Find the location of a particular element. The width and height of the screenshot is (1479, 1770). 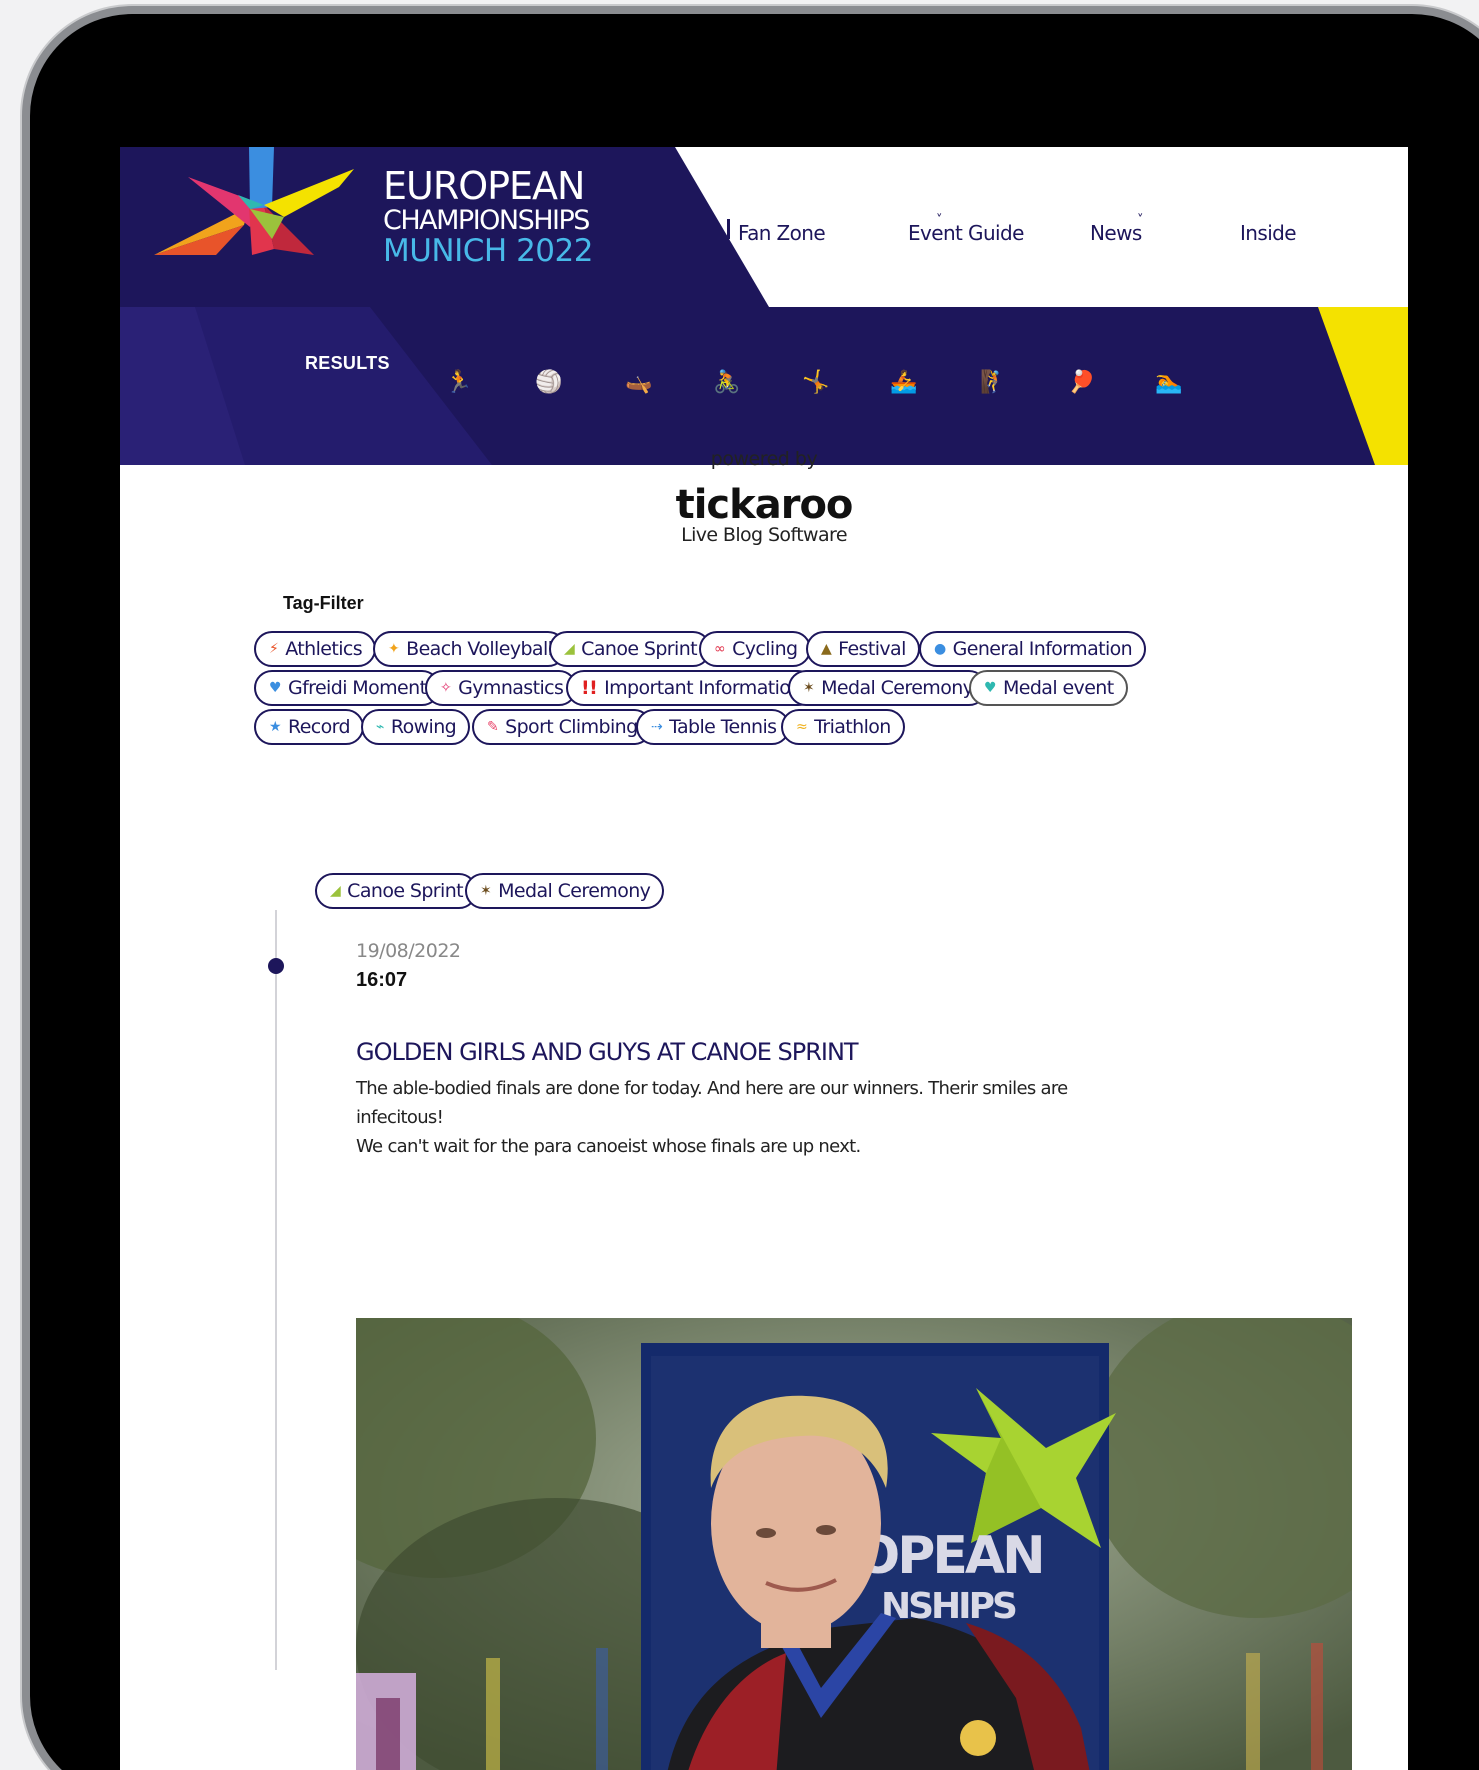

tag-chip-beach-volleyball: ✦ Beach Volleyball is located at coordinates (470, 649).